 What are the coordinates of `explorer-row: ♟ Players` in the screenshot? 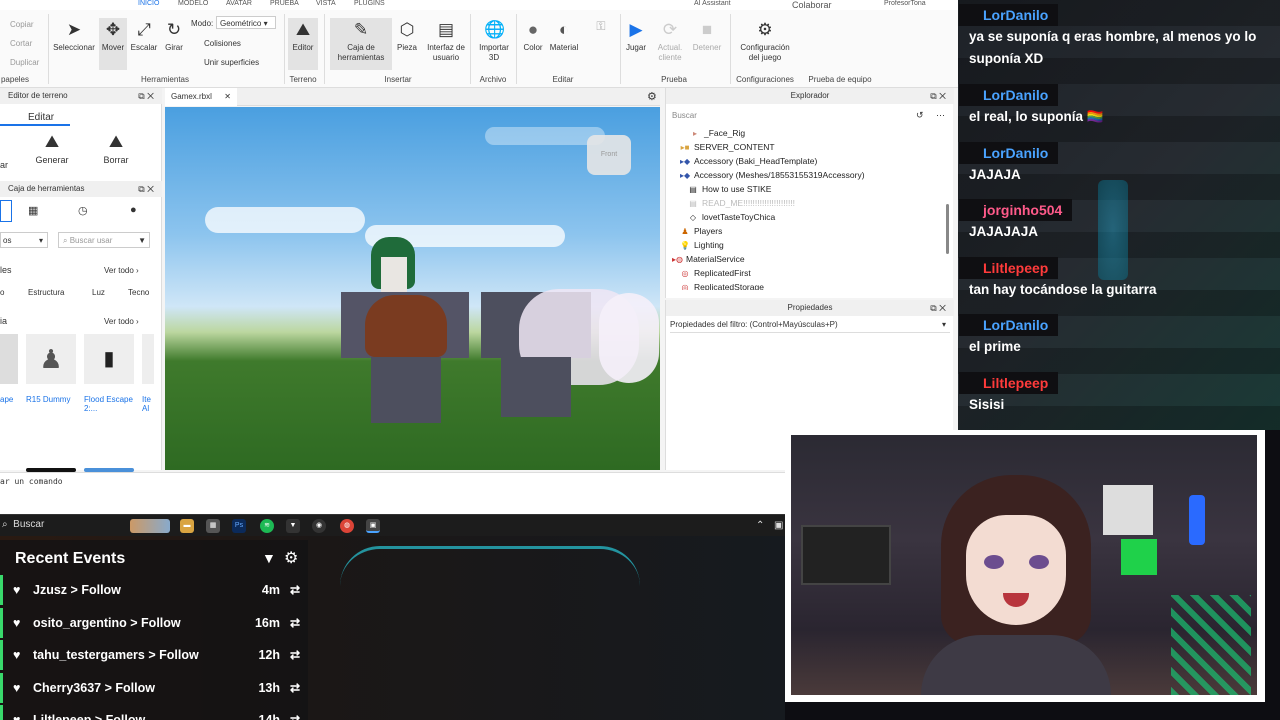 It's located at (701, 231).